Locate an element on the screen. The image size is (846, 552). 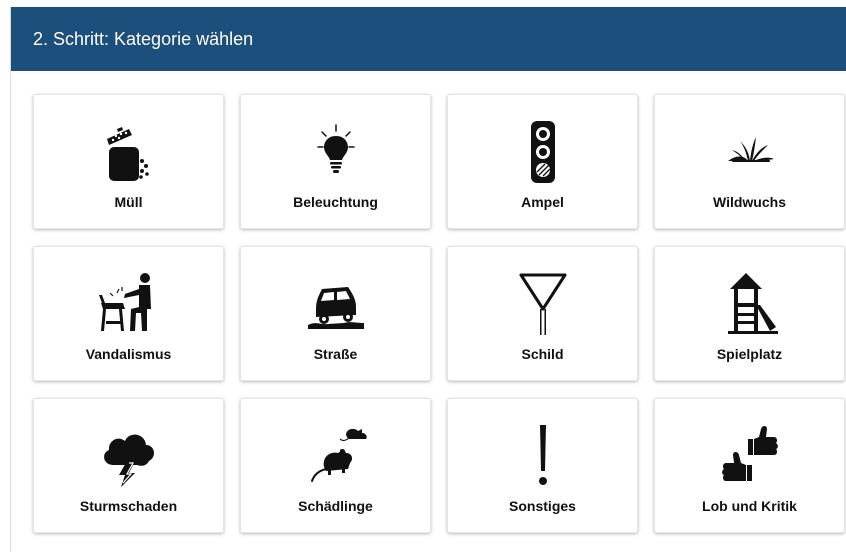
category-tile-lob-und-kritik: Lob und Kritik is located at coordinates (749, 465).